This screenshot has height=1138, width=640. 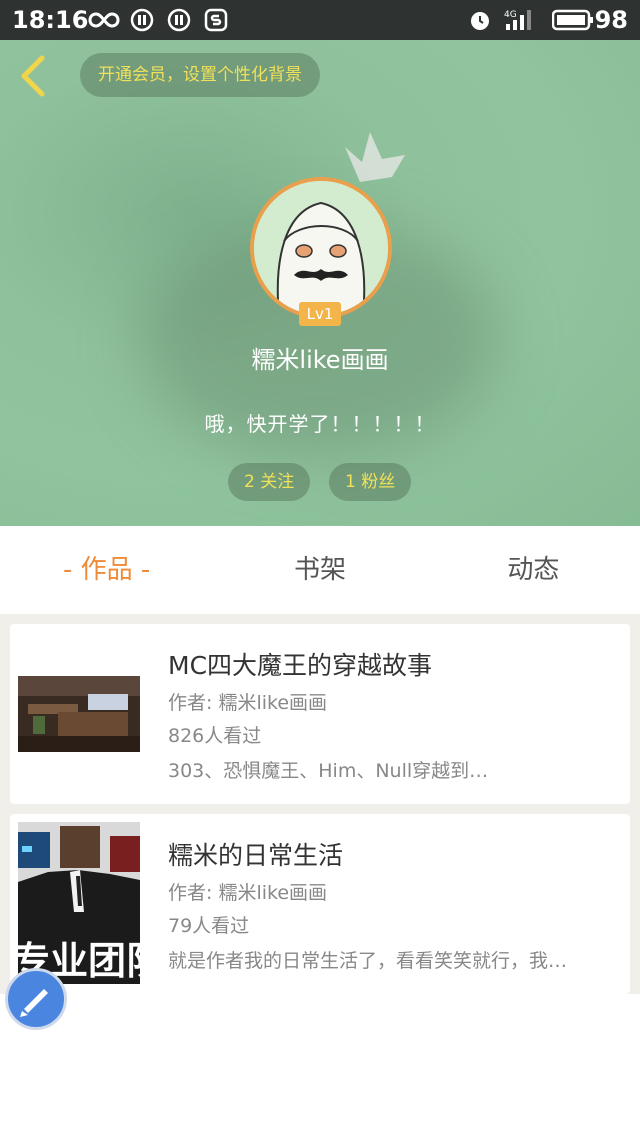 What do you see at coordinates (106, 570) in the screenshot?
I see `tab-works: - 作品 -` at bounding box center [106, 570].